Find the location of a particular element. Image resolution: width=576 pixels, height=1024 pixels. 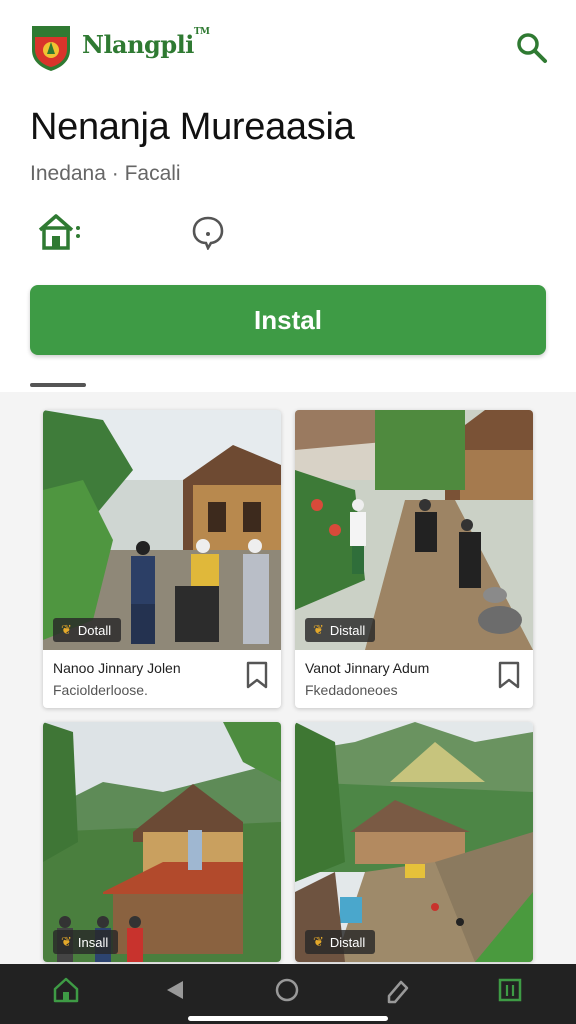

shield-logo-icon is located at coordinates (51, 48).